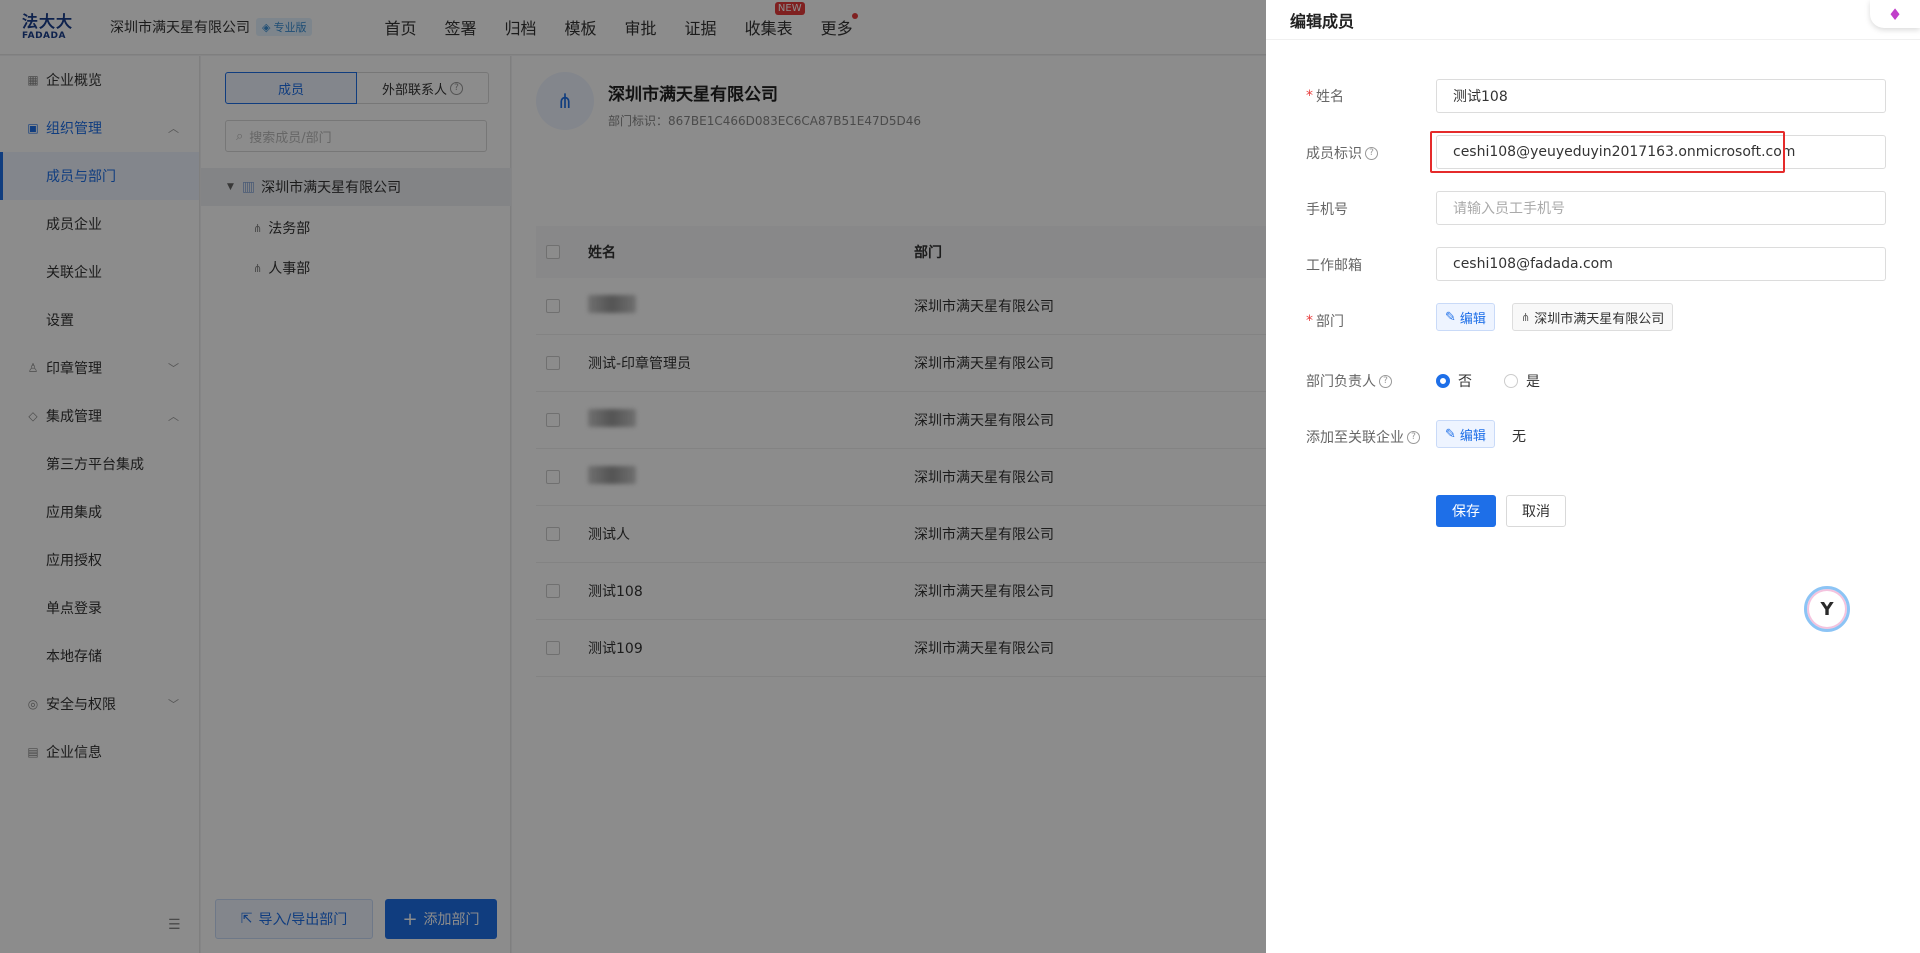 This screenshot has height=953, width=1920. I want to click on email-input: ceshi108@fadada.com, so click(1661, 264).